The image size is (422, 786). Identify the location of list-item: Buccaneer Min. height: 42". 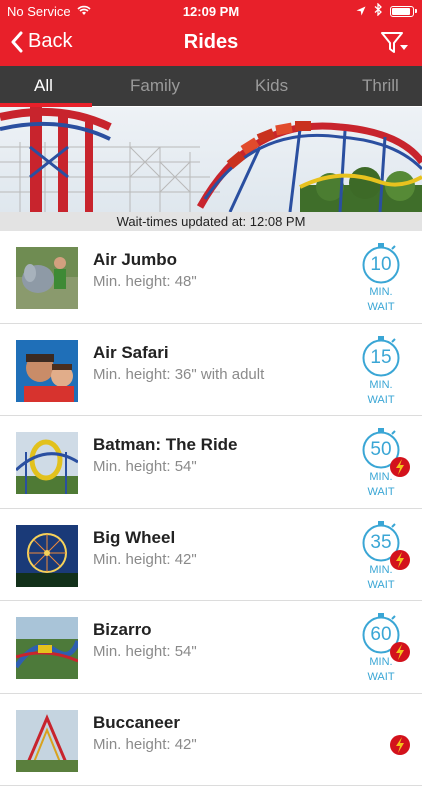
(211, 740).